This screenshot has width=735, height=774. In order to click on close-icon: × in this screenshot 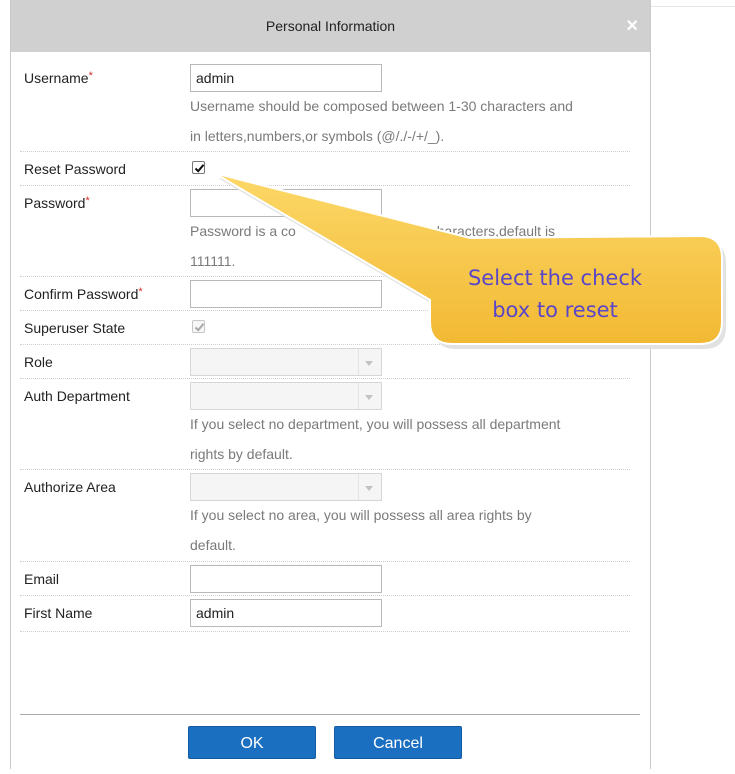, I will do `click(632, 26)`.